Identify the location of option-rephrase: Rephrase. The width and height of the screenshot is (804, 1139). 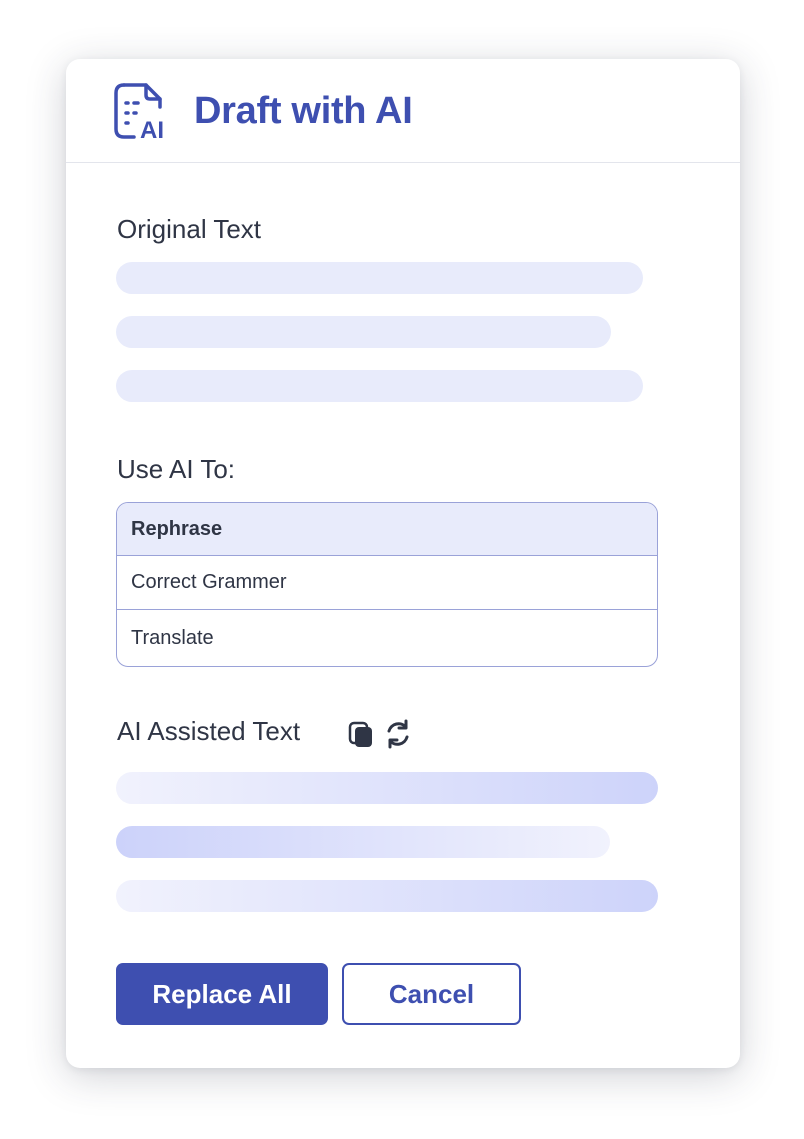
(387, 529).